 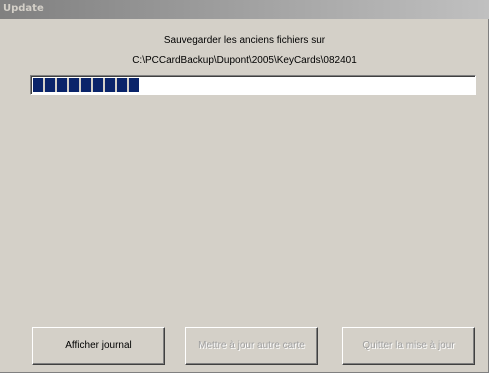 I want to click on window-title: Update, so click(x=23, y=8).